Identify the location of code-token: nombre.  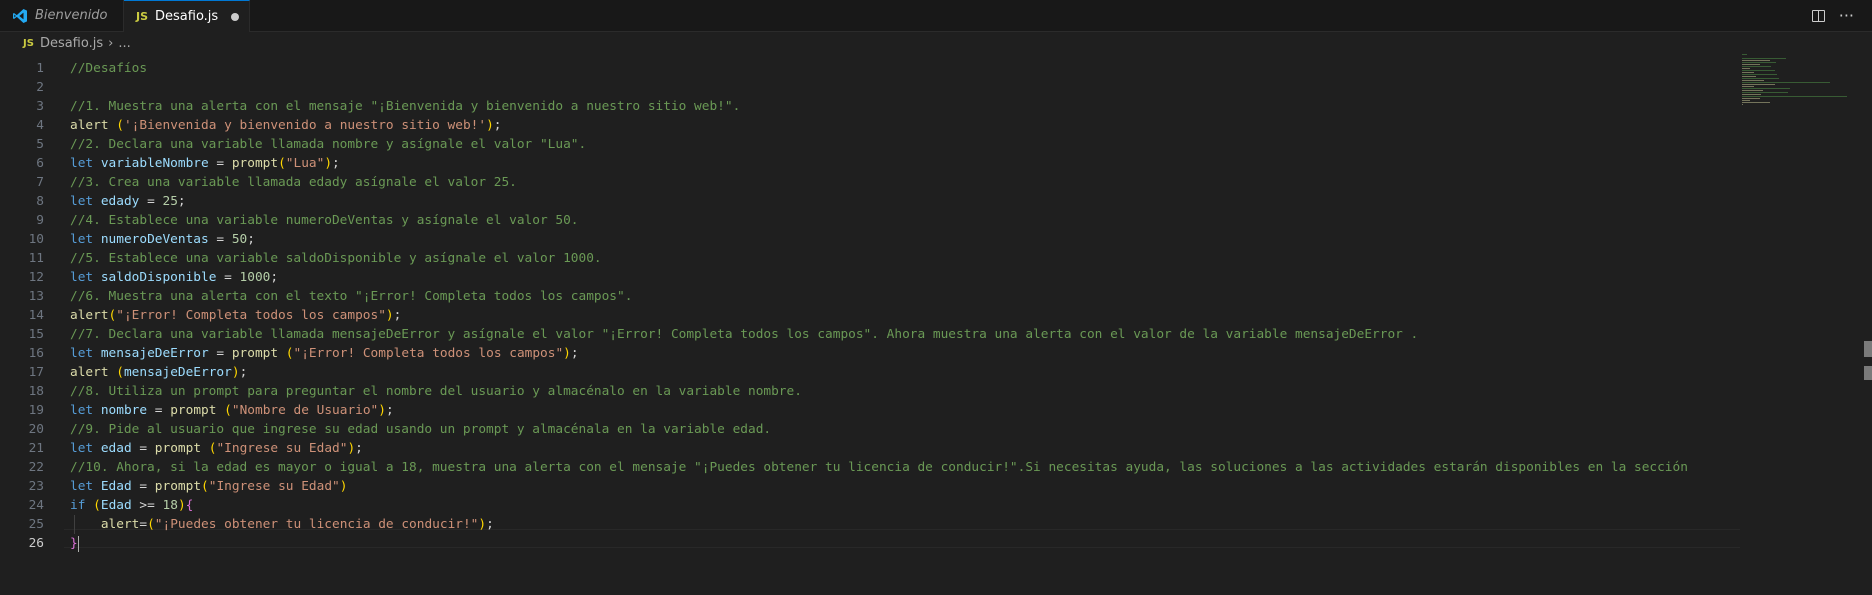
(124, 410).